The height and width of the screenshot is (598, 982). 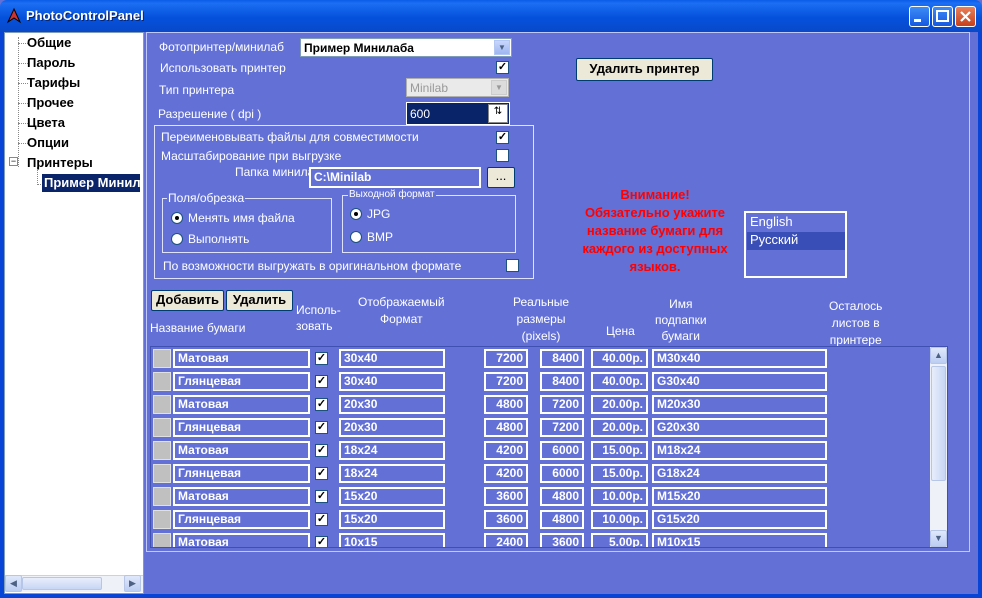 I want to click on paper-folder-cell: G30x40, so click(x=739, y=381).